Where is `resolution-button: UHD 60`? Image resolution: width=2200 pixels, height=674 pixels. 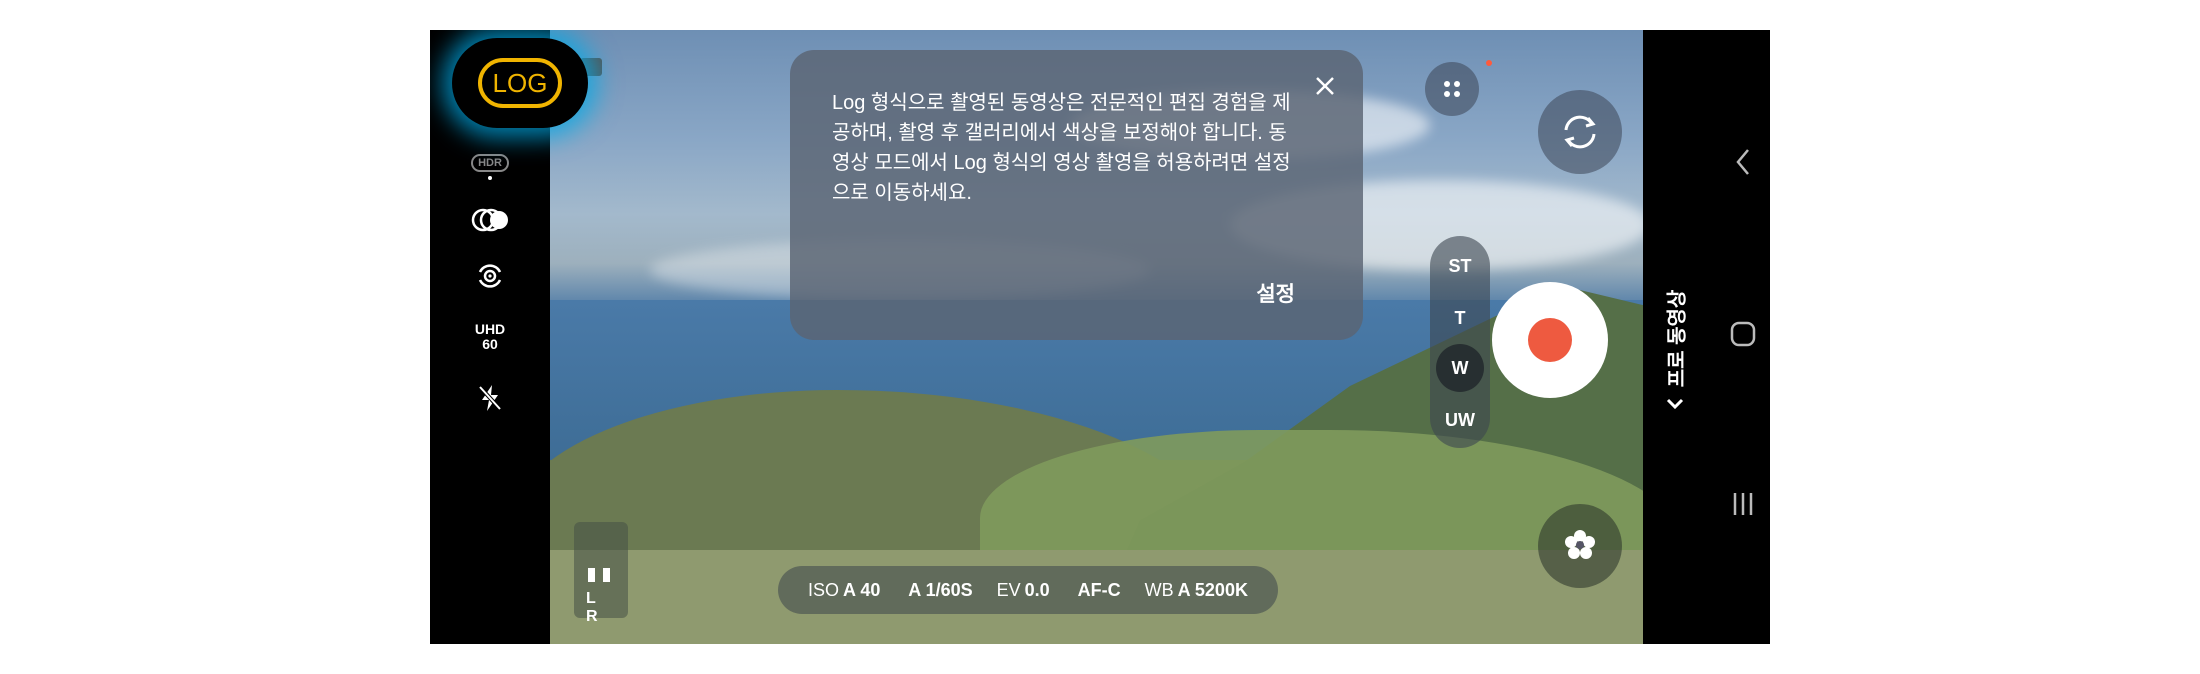
resolution-button: UHD 60 is located at coordinates (490, 337).